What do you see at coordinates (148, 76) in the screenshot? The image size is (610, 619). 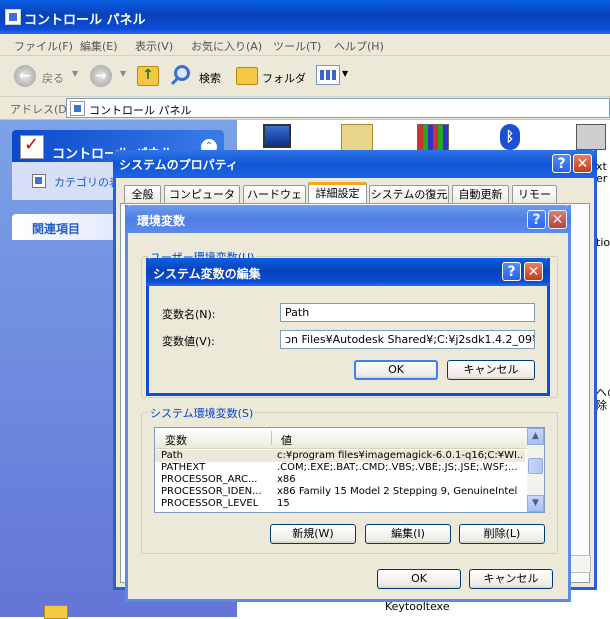 I see `up-folder-icon: ↑` at bounding box center [148, 76].